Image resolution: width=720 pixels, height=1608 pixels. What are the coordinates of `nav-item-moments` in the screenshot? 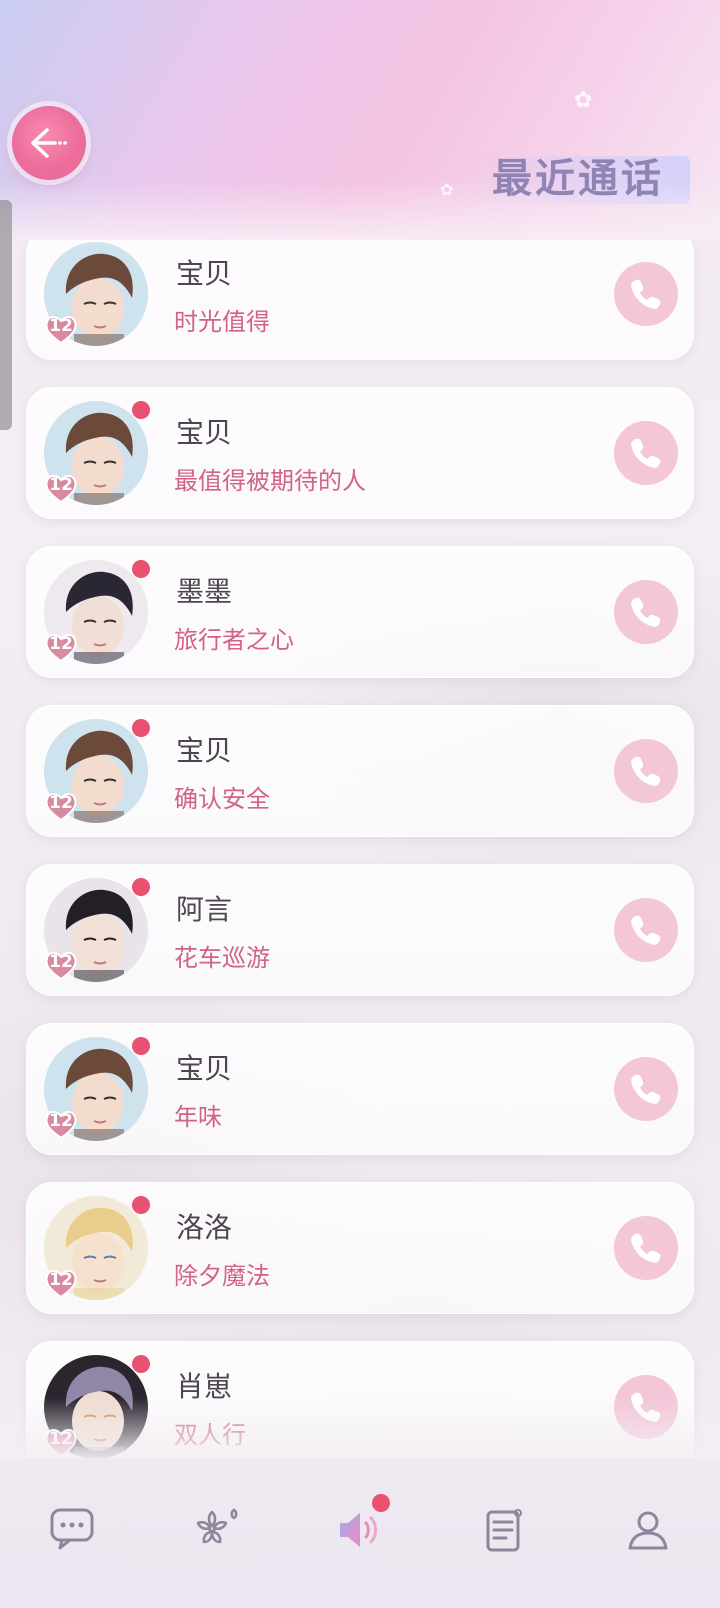 It's located at (216, 1533).